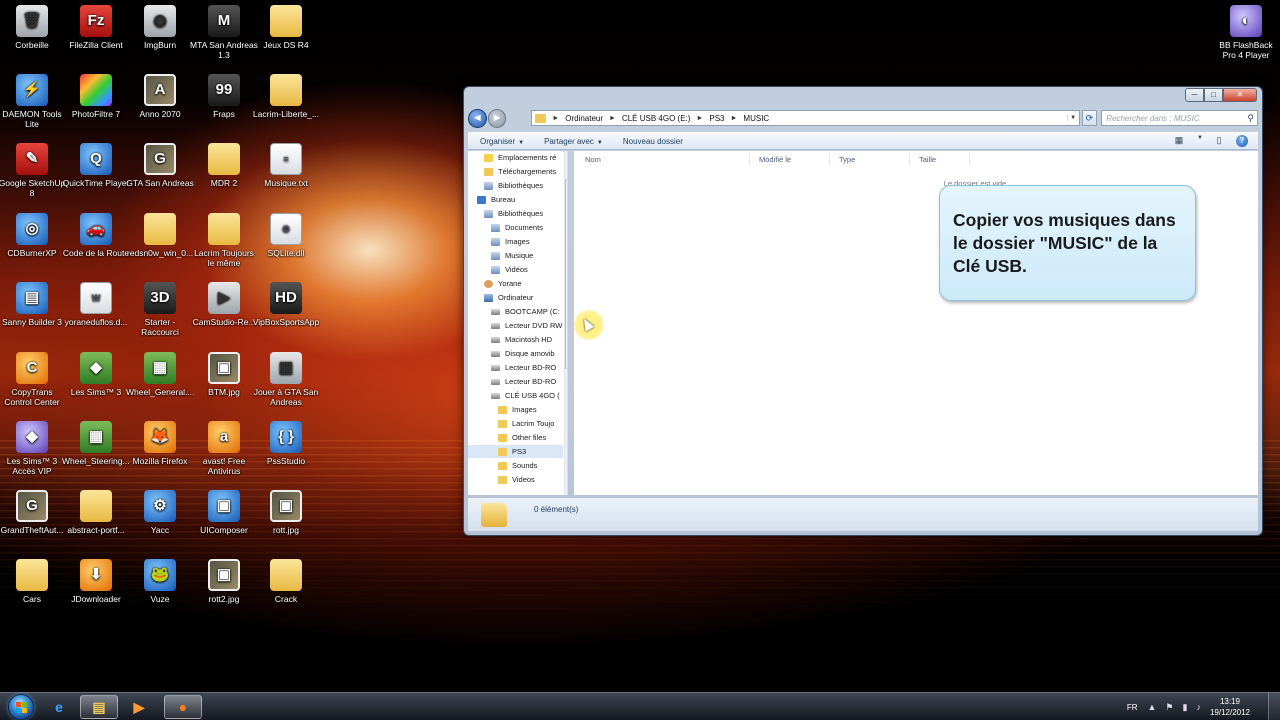  Describe the element at coordinates (224, 581) in the screenshot. I see `desktop-icon: ▣ rott2.jpg` at that location.